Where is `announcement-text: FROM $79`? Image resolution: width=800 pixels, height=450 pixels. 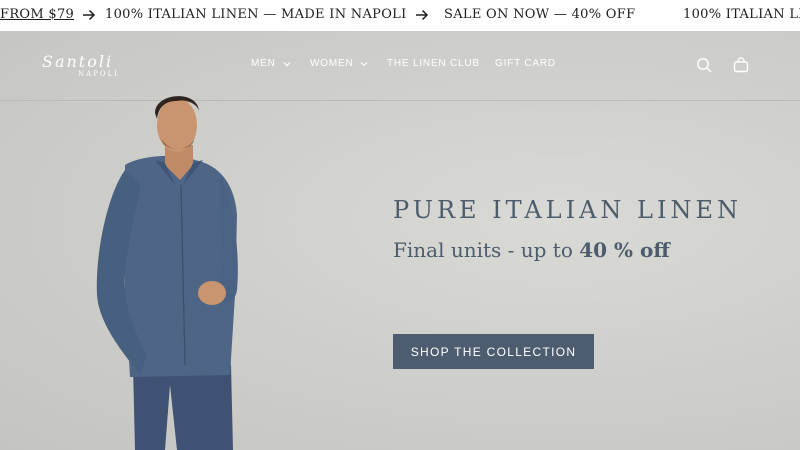 announcement-text: FROM $79 is located at coordinates (37, 14).